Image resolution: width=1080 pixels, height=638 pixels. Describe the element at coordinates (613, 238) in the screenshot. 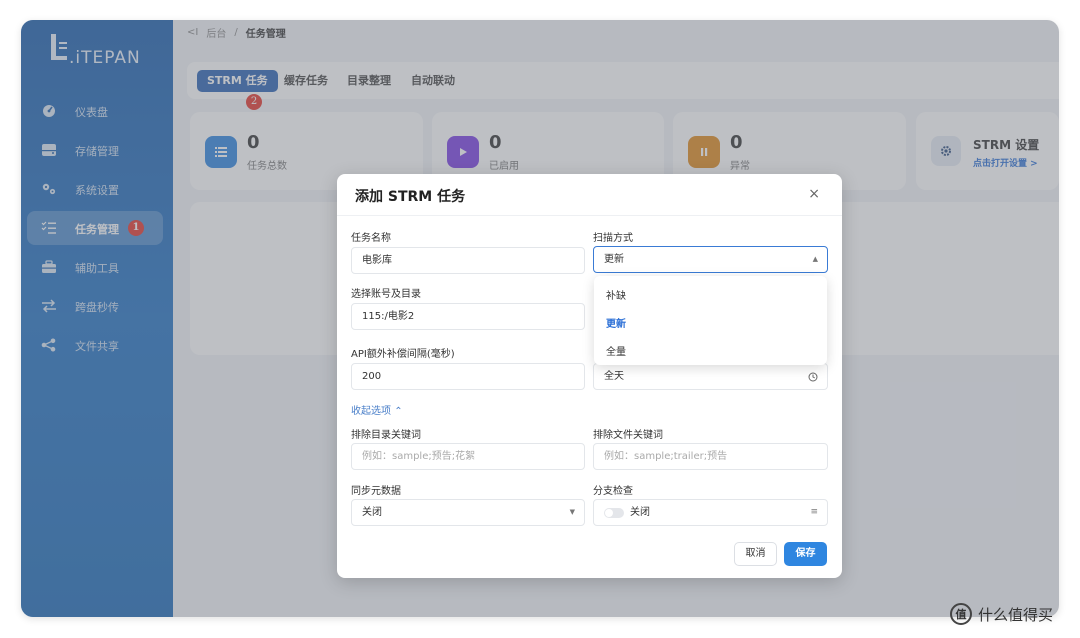

I see `scan-mode-label: 扫描方式` at that location.